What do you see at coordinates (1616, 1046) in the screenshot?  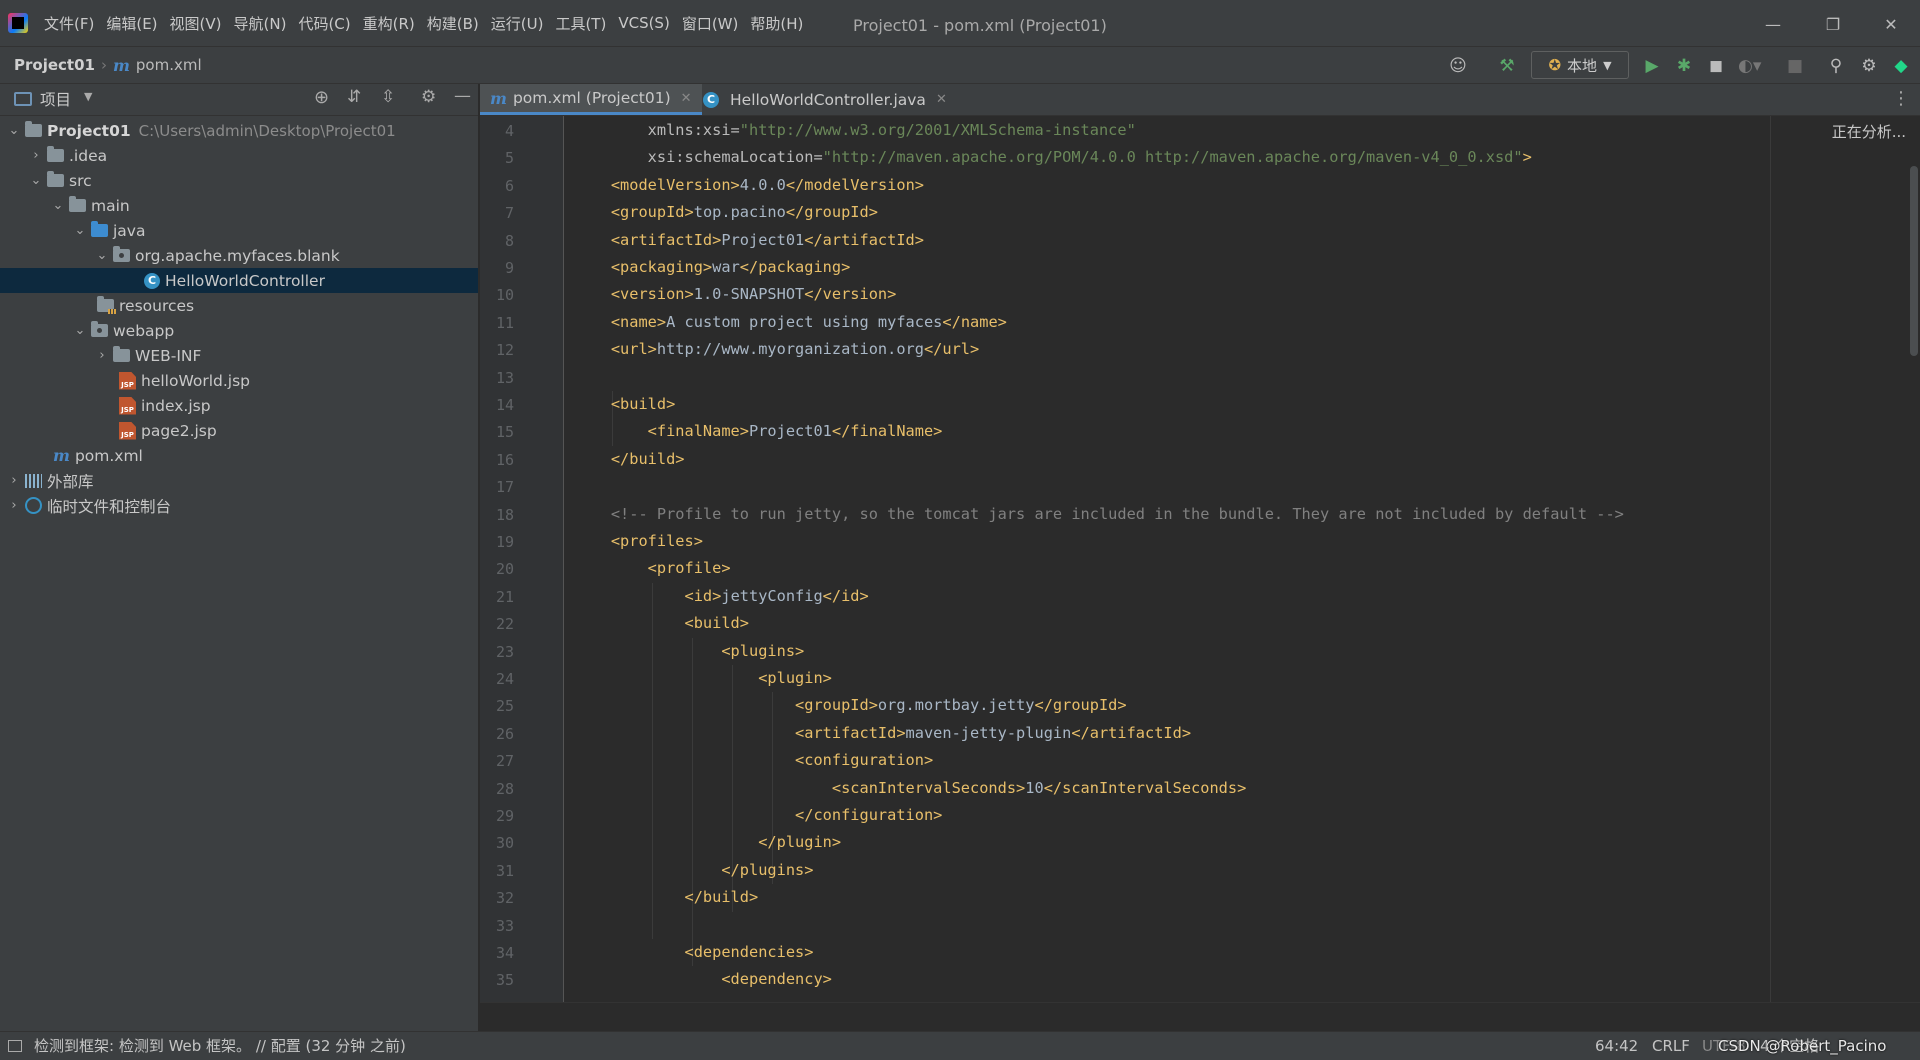 I see `caret-position: 64:42` at bounding box center [1616, 1046].